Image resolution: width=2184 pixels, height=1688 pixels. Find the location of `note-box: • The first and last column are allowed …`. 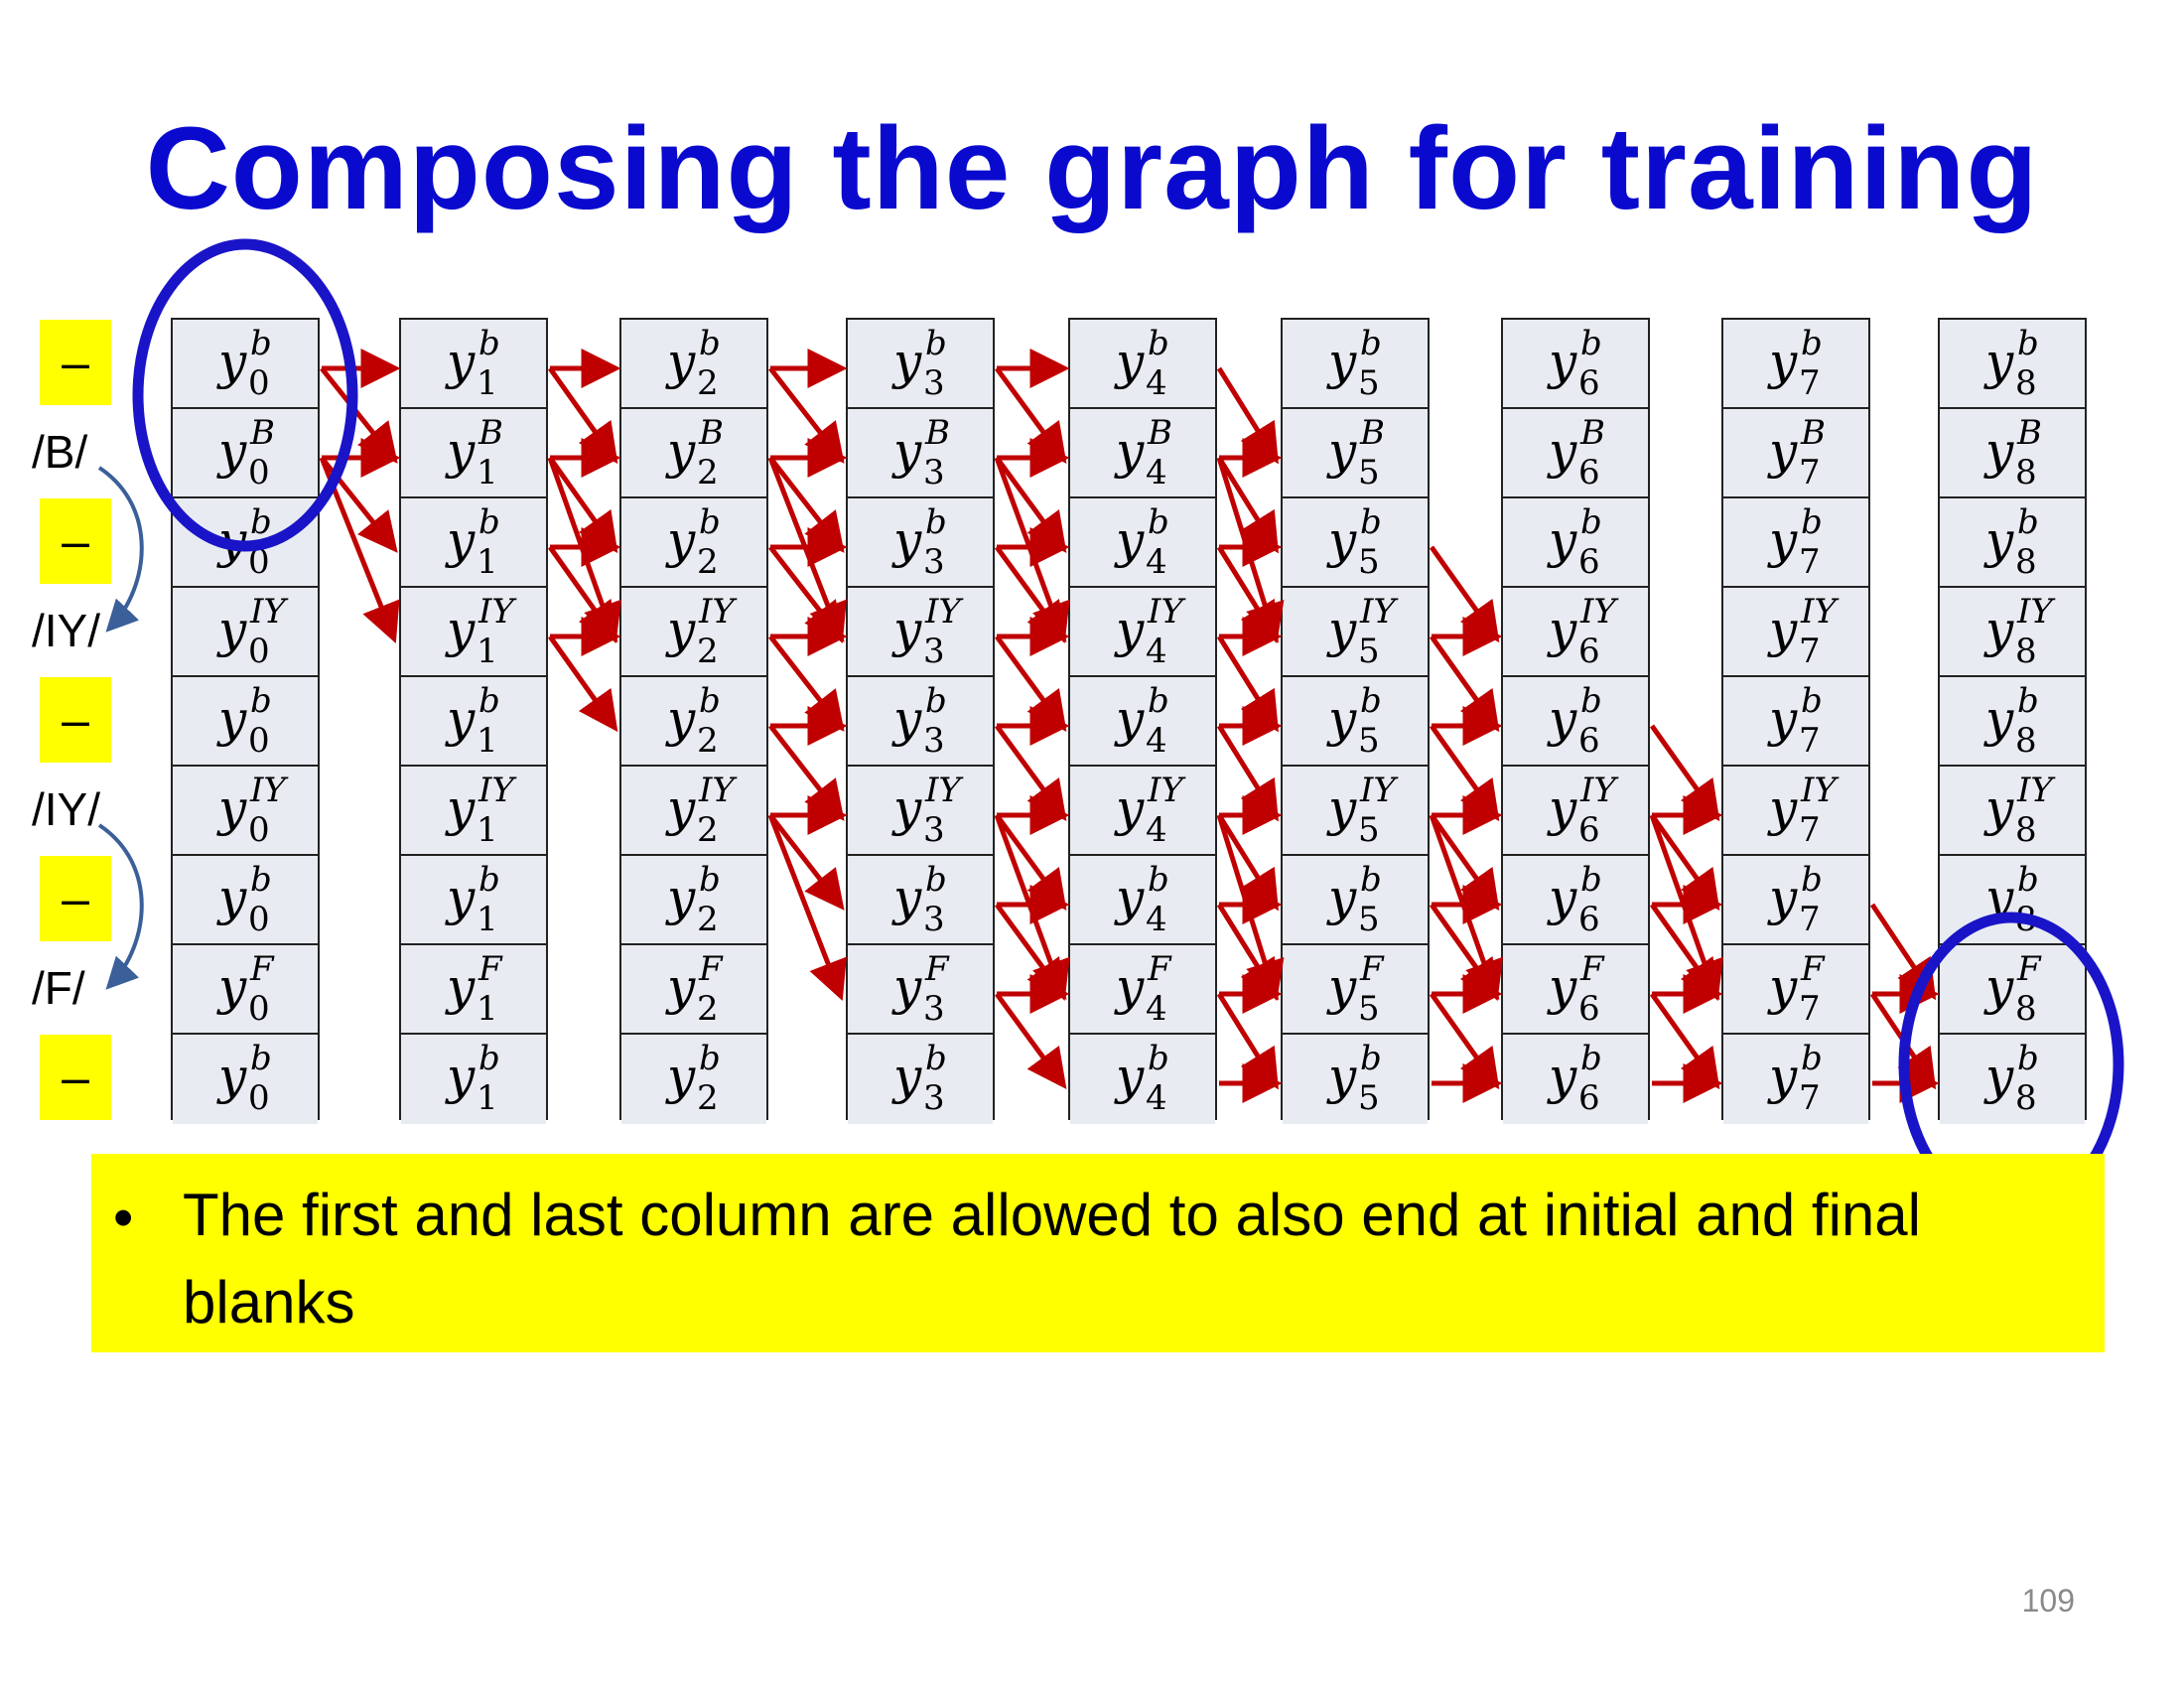

note-box: • The first and last column are allowed … is located at coordinates (1098, 1253).